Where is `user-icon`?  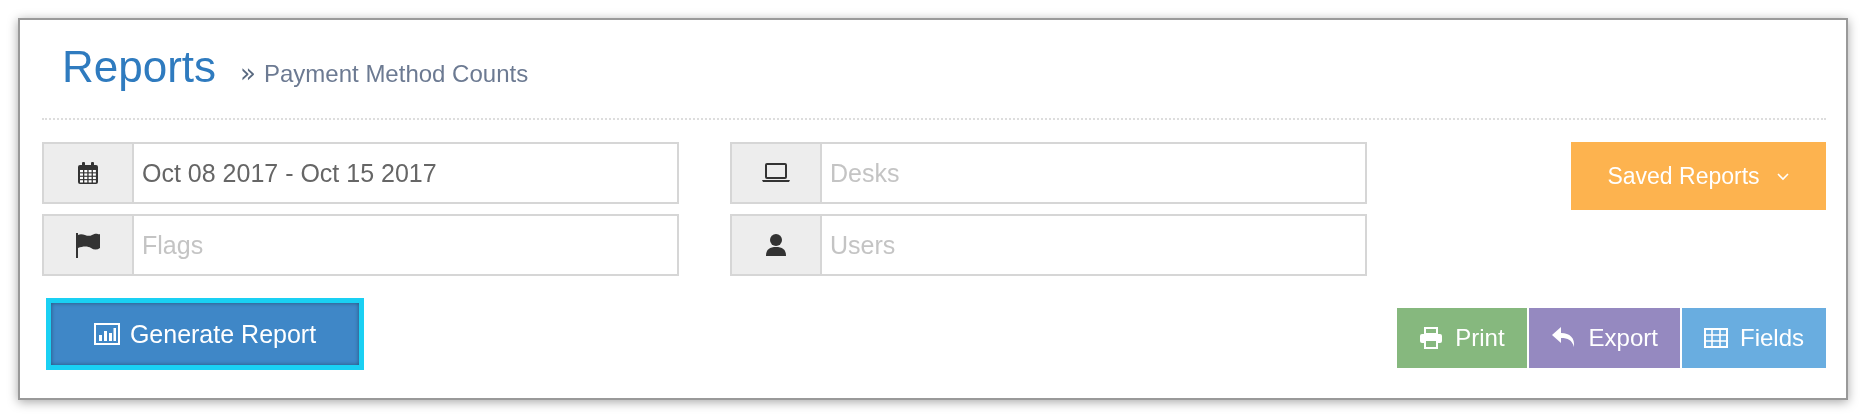 user-icon is located at coordinates (776, 245).